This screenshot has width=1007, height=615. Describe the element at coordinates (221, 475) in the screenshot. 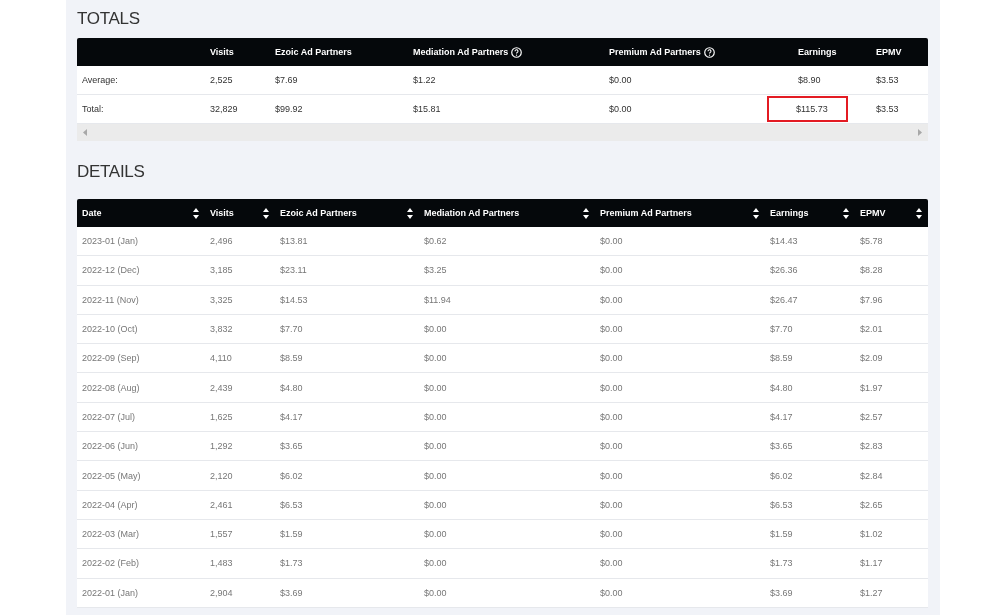

I see `table-cell: 2,120` at that location.